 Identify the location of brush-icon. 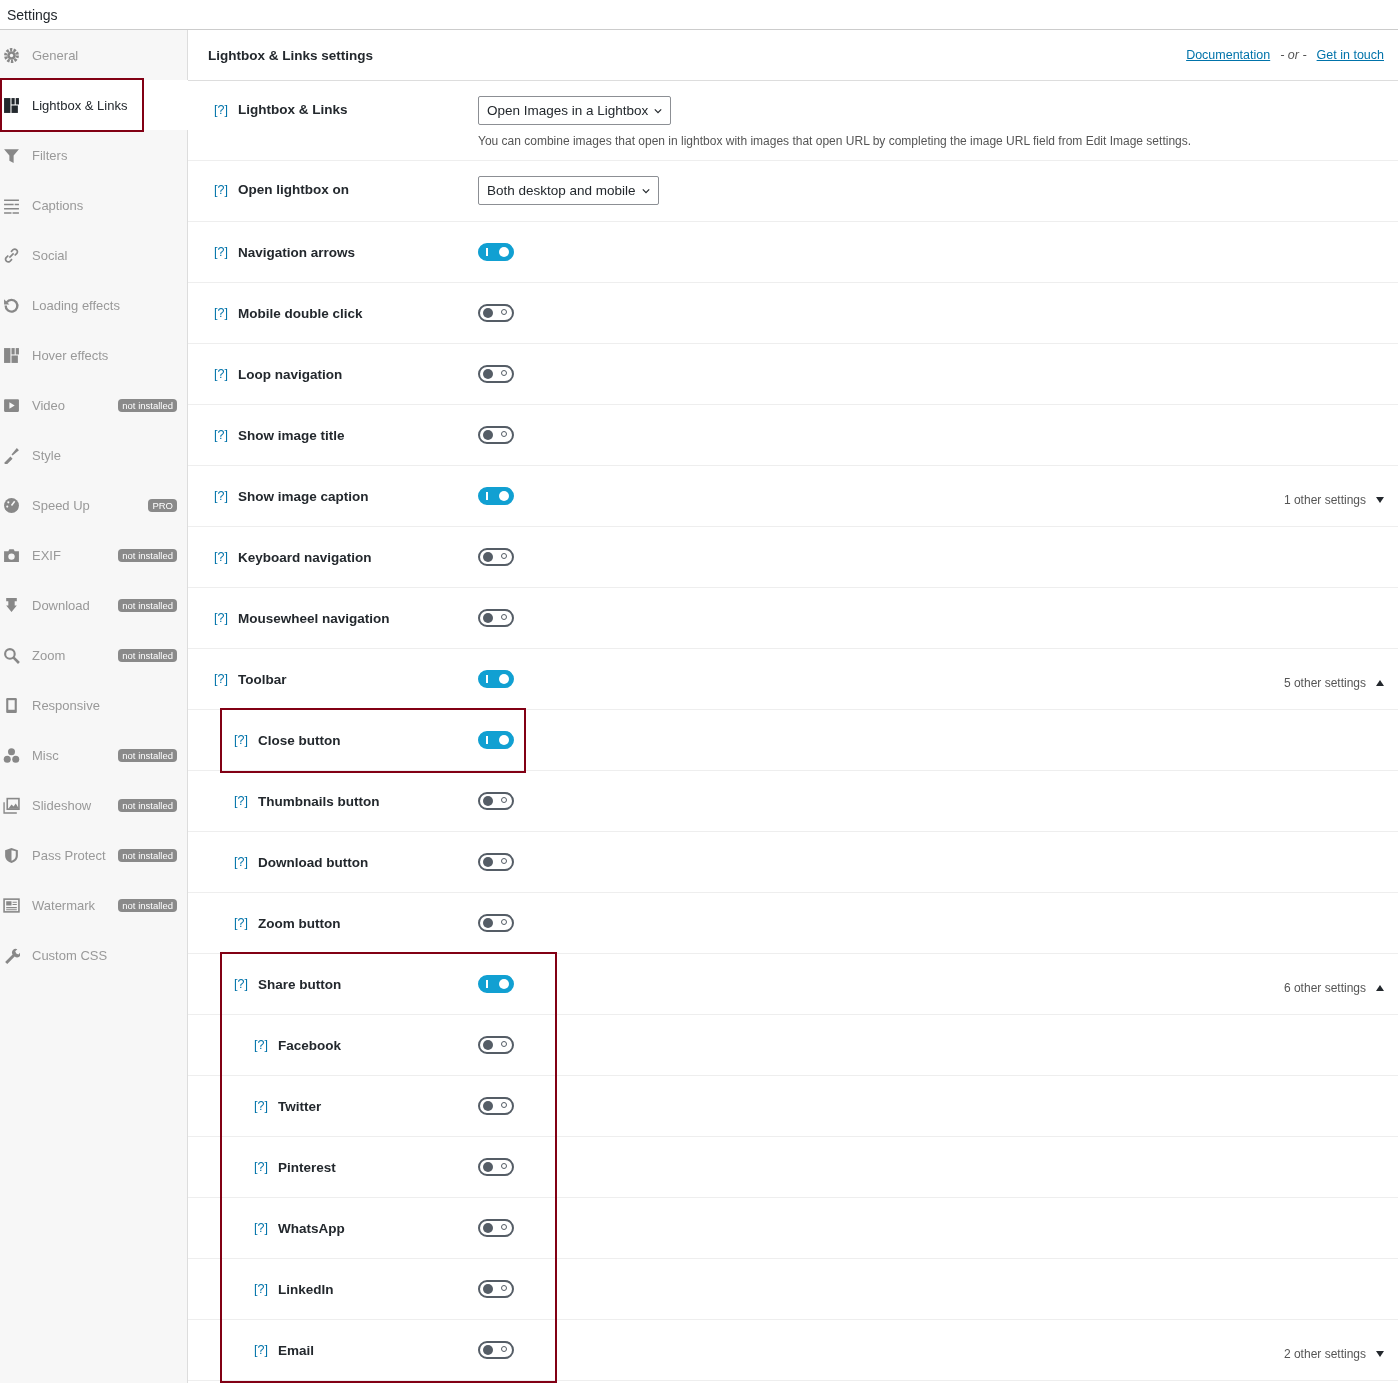
(11, 455).